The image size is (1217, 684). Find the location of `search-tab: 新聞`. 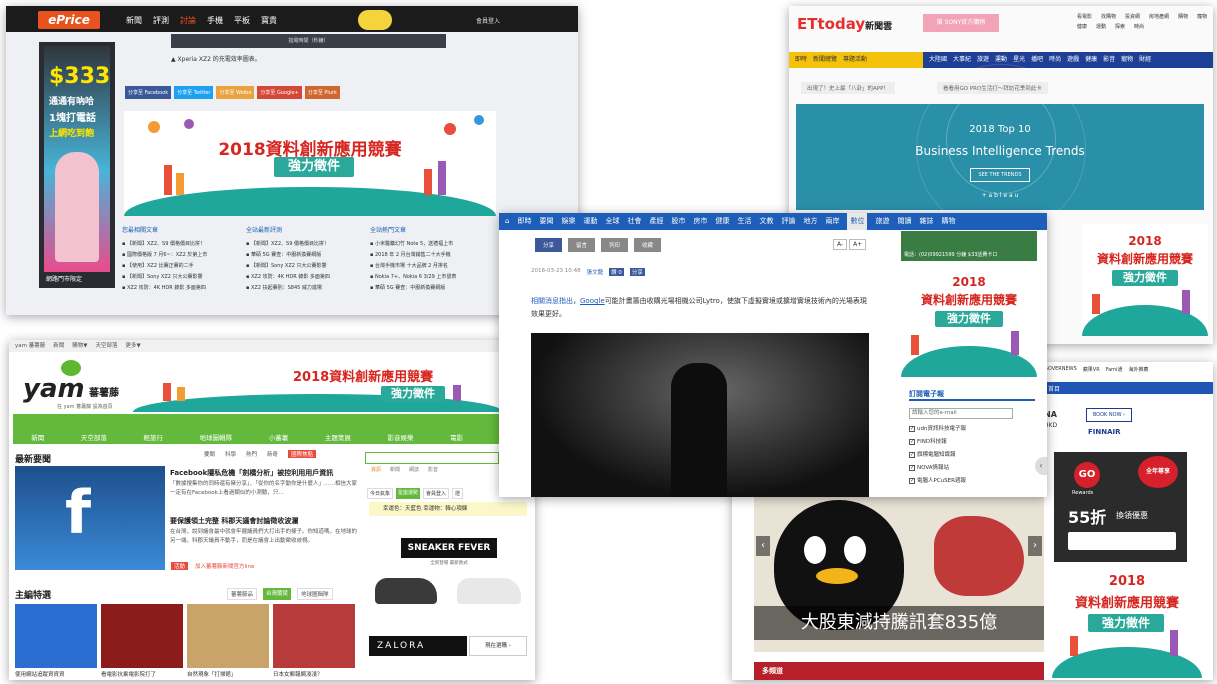

search-tab: 新聞 is located at coordinates (395, 469).